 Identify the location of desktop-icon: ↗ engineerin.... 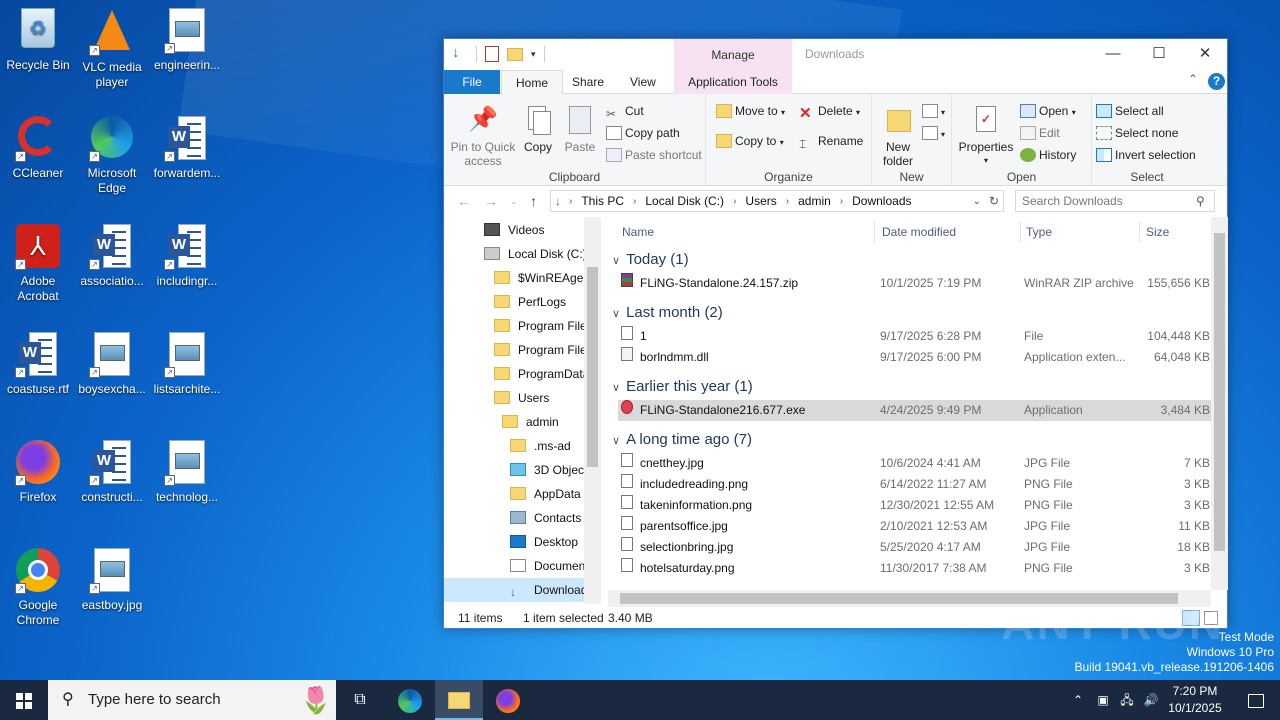
(187, 40).